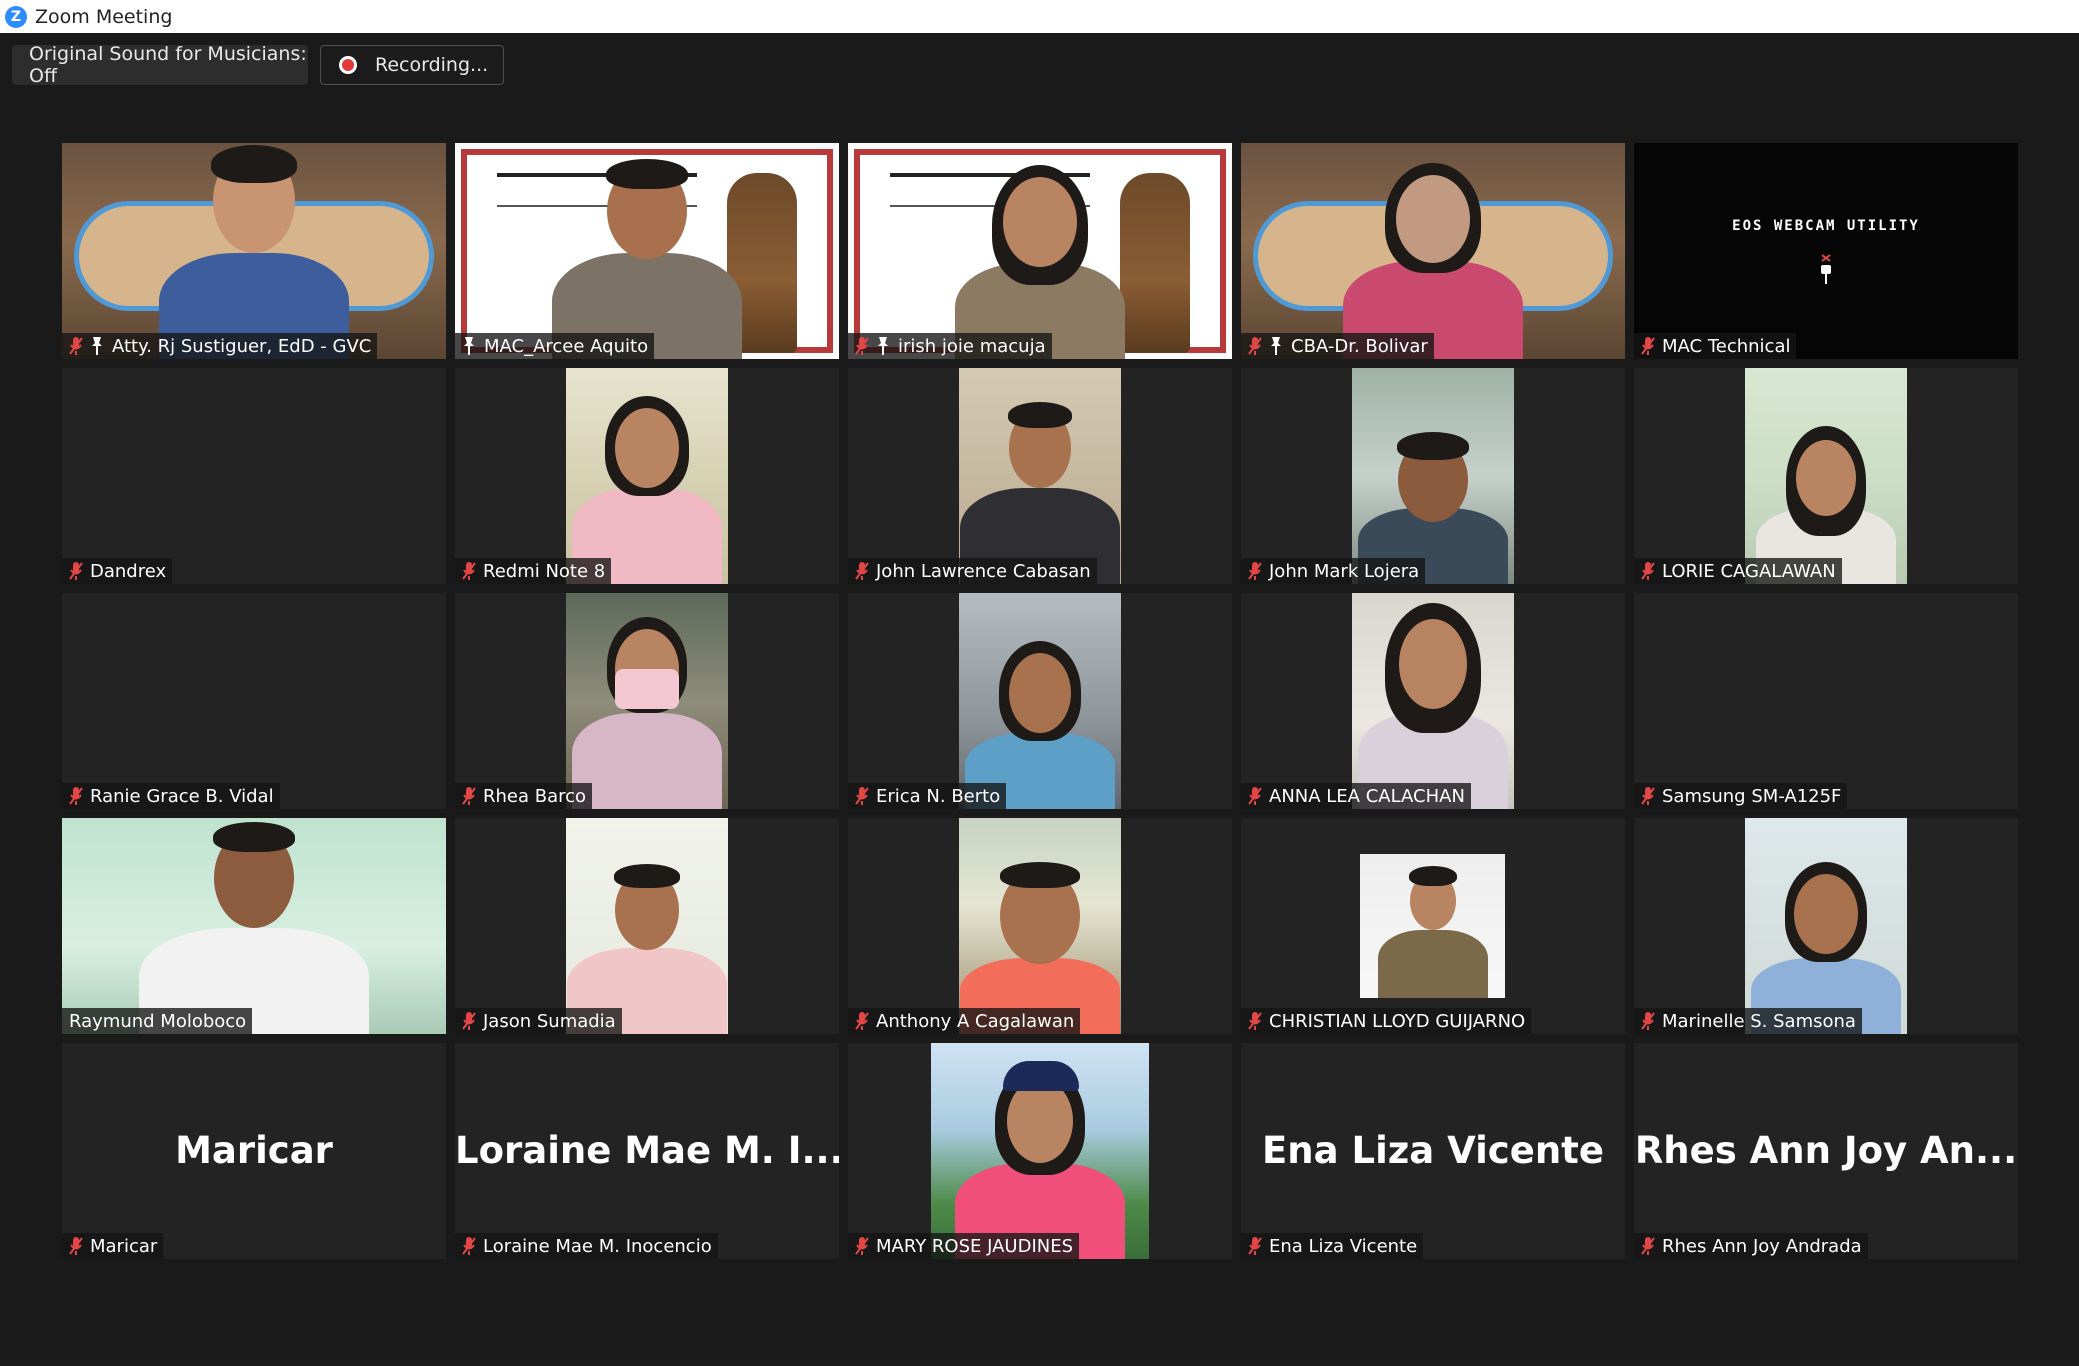  Describe the element at coordinates (597, 1246) in the screenshot. I see `participant-name: Loraine Mae M. Inocencio` at that location.